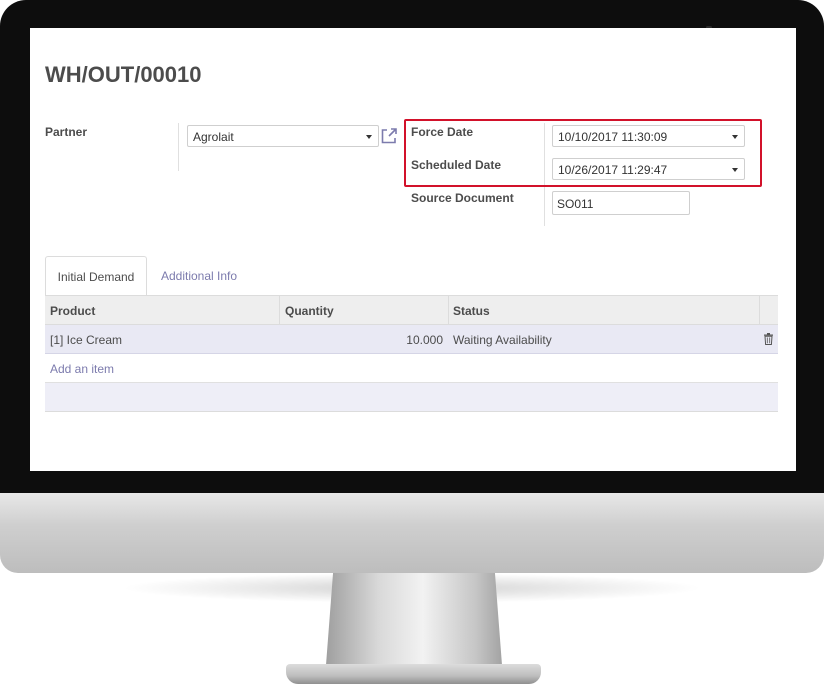 The width and height of the screenshot is (824, 686). I want to click on source-document-input: SO011, so click(621, 203).